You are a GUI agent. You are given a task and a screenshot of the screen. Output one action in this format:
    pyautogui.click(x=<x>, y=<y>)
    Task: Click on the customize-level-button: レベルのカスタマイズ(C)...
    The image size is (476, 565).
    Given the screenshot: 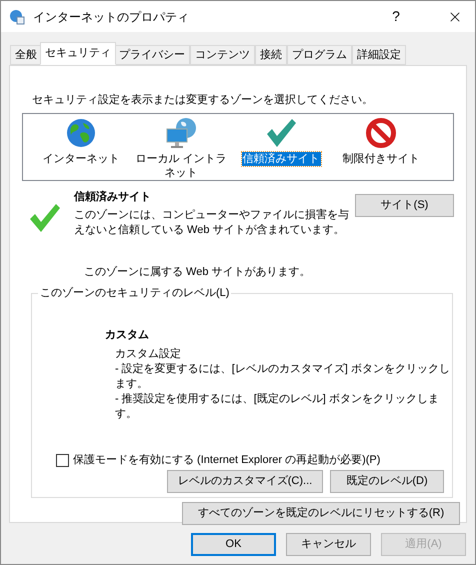 What is the action you would take?
    pyautogui.click(x=245, y=481)
    